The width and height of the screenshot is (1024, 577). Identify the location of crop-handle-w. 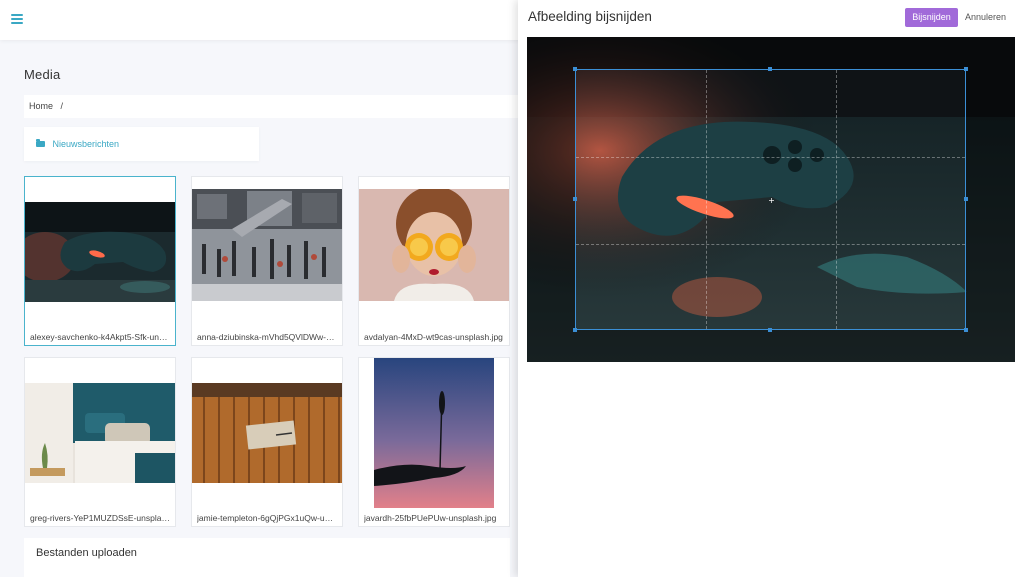
(575, 199).